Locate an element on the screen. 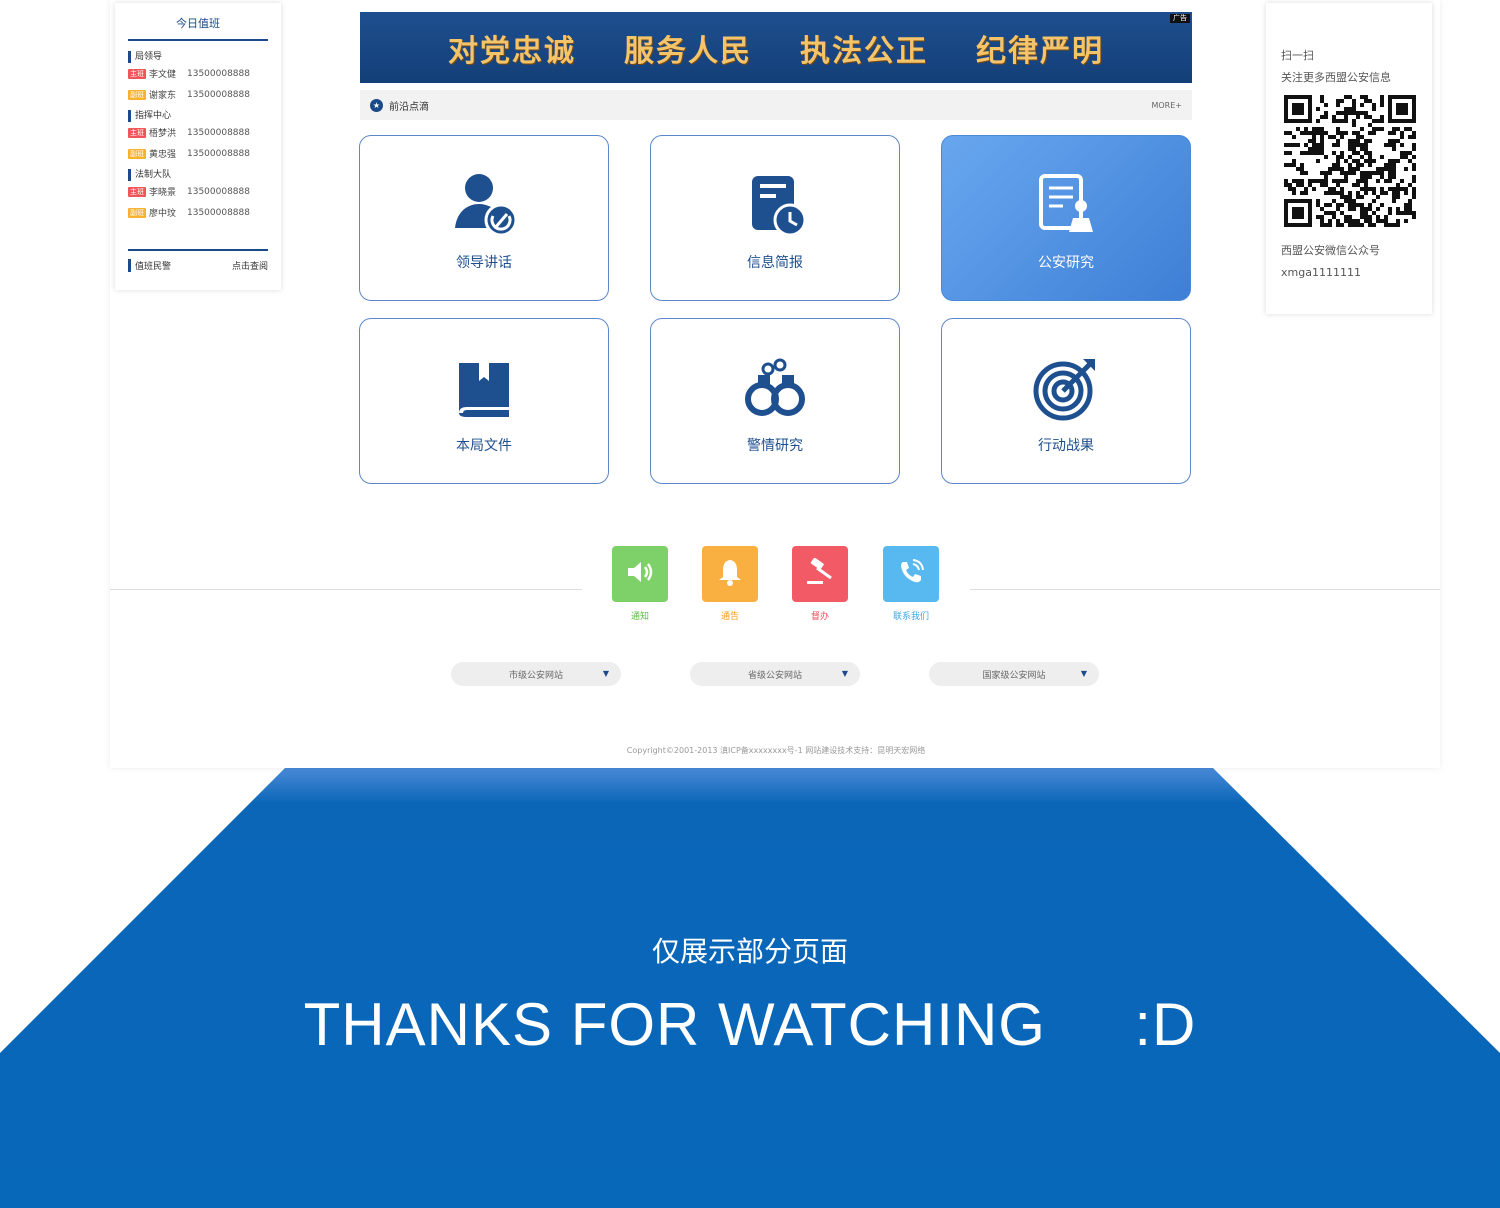 Image resolution: width=1500 pixels, height=1208 pixels. tile-label: 公安研究 is located at coordinates (1066, 263).